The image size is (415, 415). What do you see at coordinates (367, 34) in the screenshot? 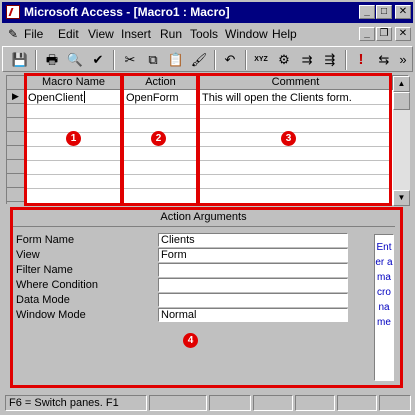
I see `doc-minimize-button: _` at bounding box center [367, 34].